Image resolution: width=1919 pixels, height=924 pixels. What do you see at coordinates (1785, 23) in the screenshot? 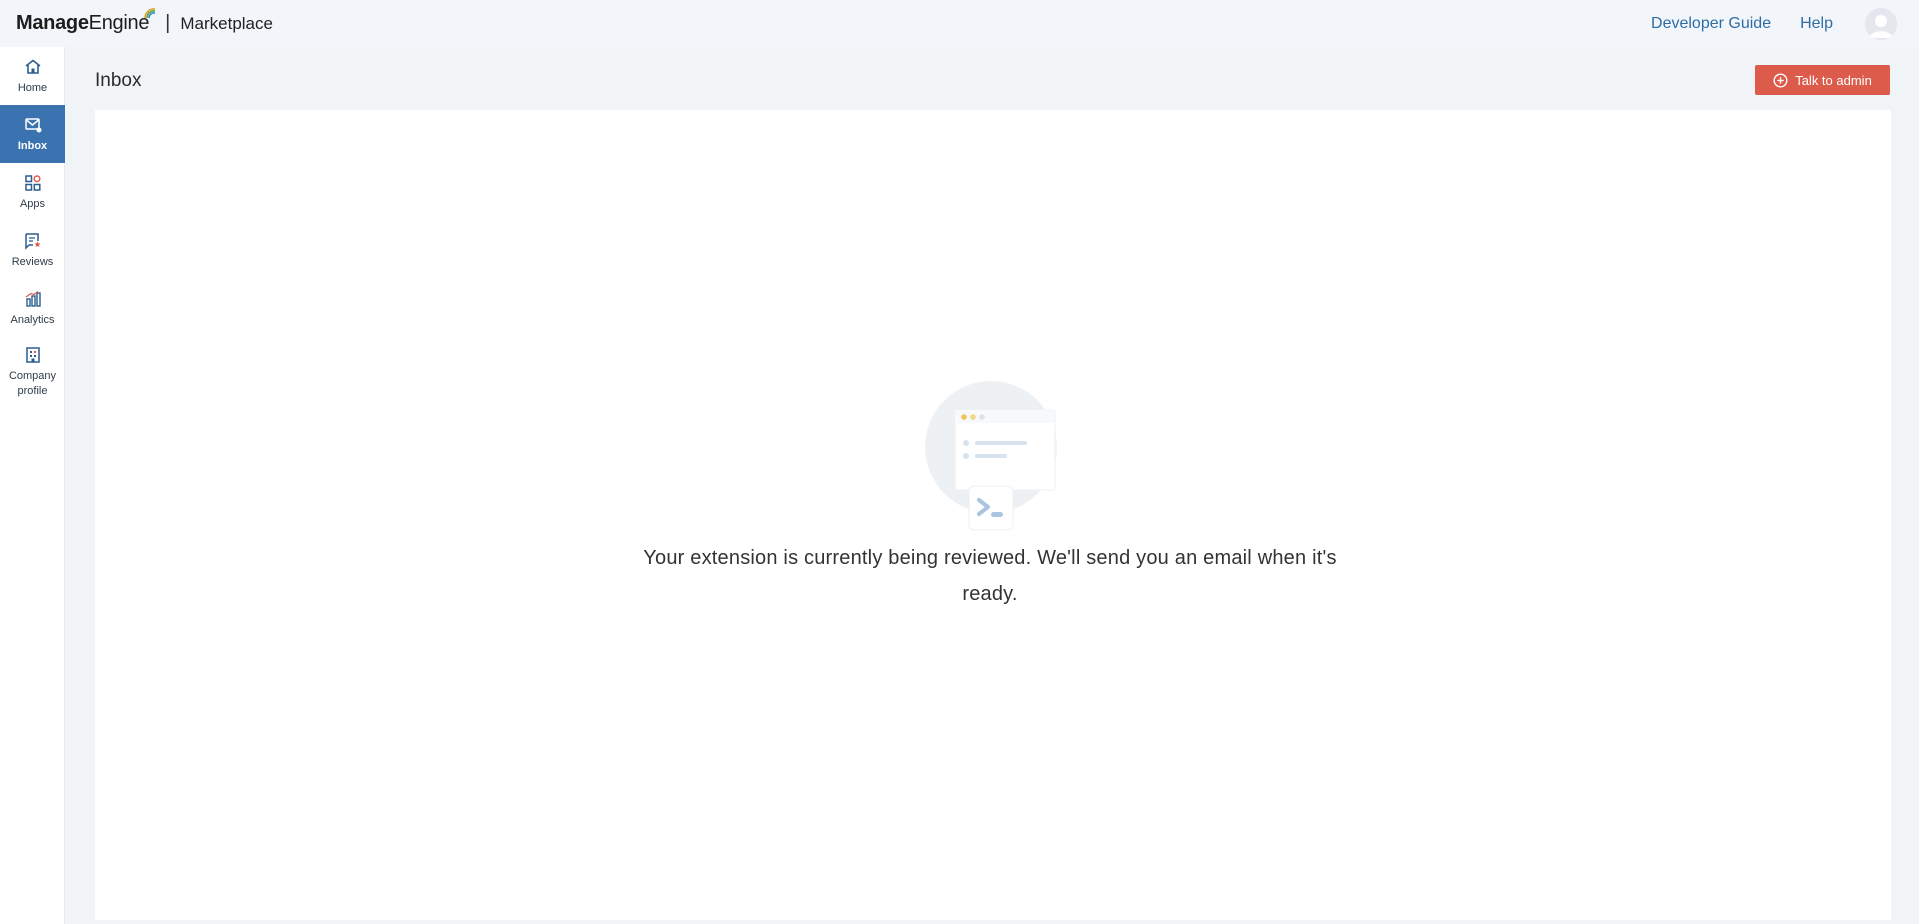
I see `top-links: Developer Guide Help` at bounding box center [1785, 23].